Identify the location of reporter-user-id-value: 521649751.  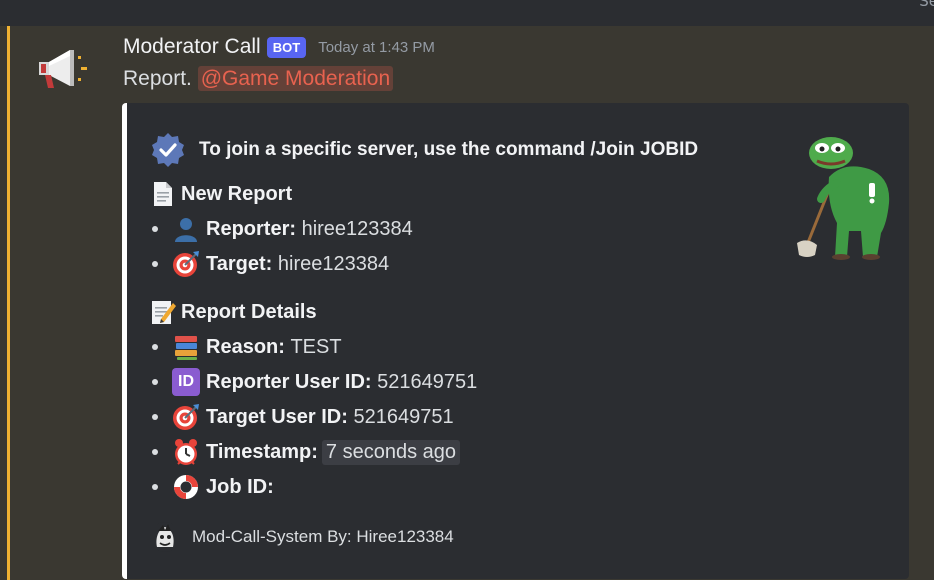
(427, 381).